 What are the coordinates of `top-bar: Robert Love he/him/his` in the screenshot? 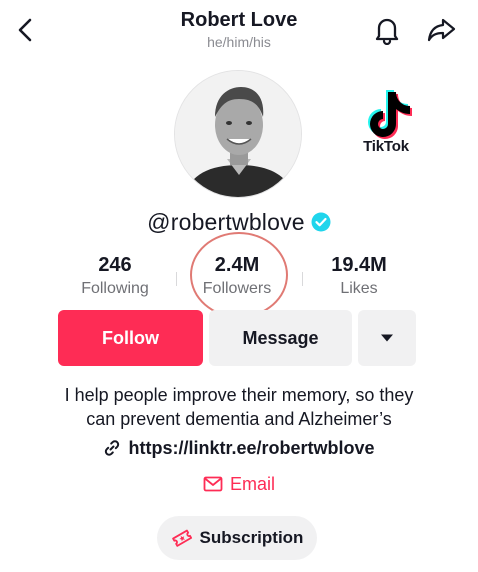 It's located at (239, 31).